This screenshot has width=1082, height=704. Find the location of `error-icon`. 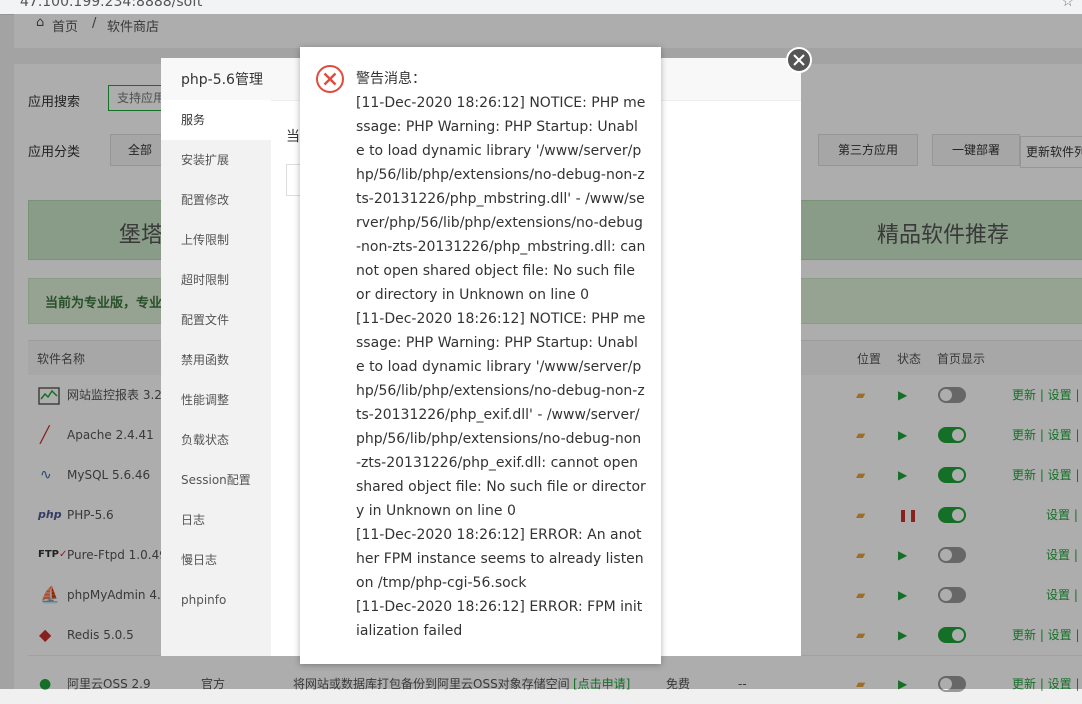

error-icon is located at coordinates (330, 79).